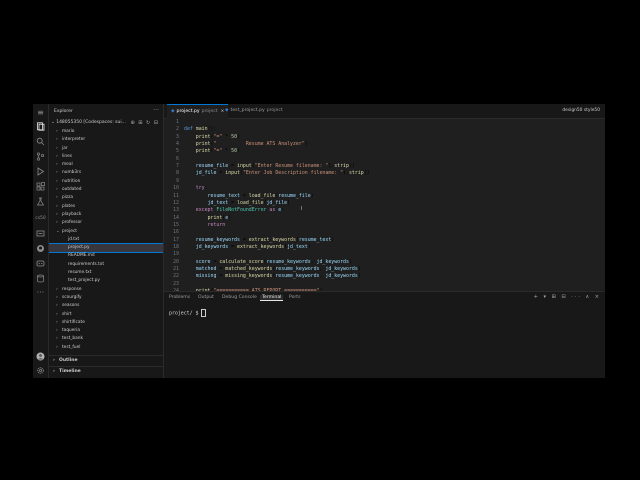  I want to click on explorer-icon, so click(40, 126).